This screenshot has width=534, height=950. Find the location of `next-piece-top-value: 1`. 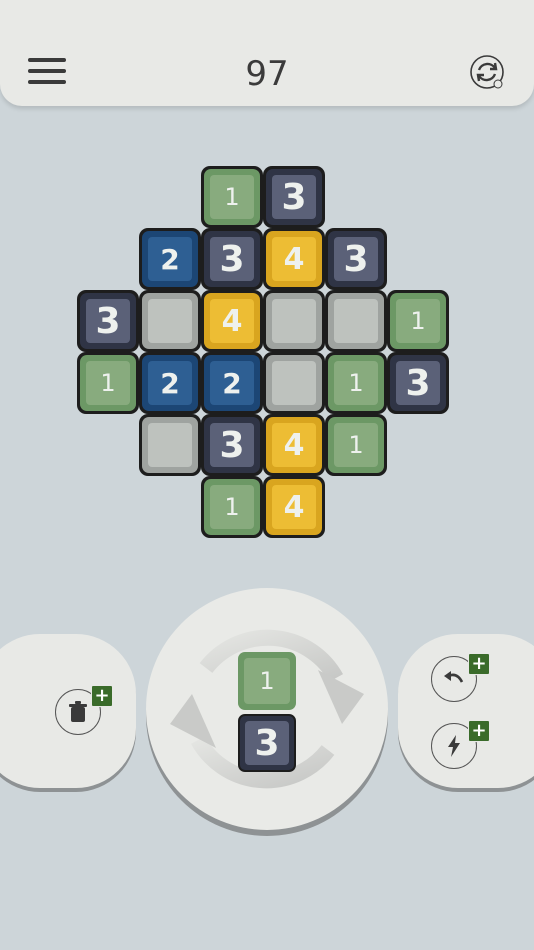

next-piece-top-value: 1 is located at coordinates (267, 681).